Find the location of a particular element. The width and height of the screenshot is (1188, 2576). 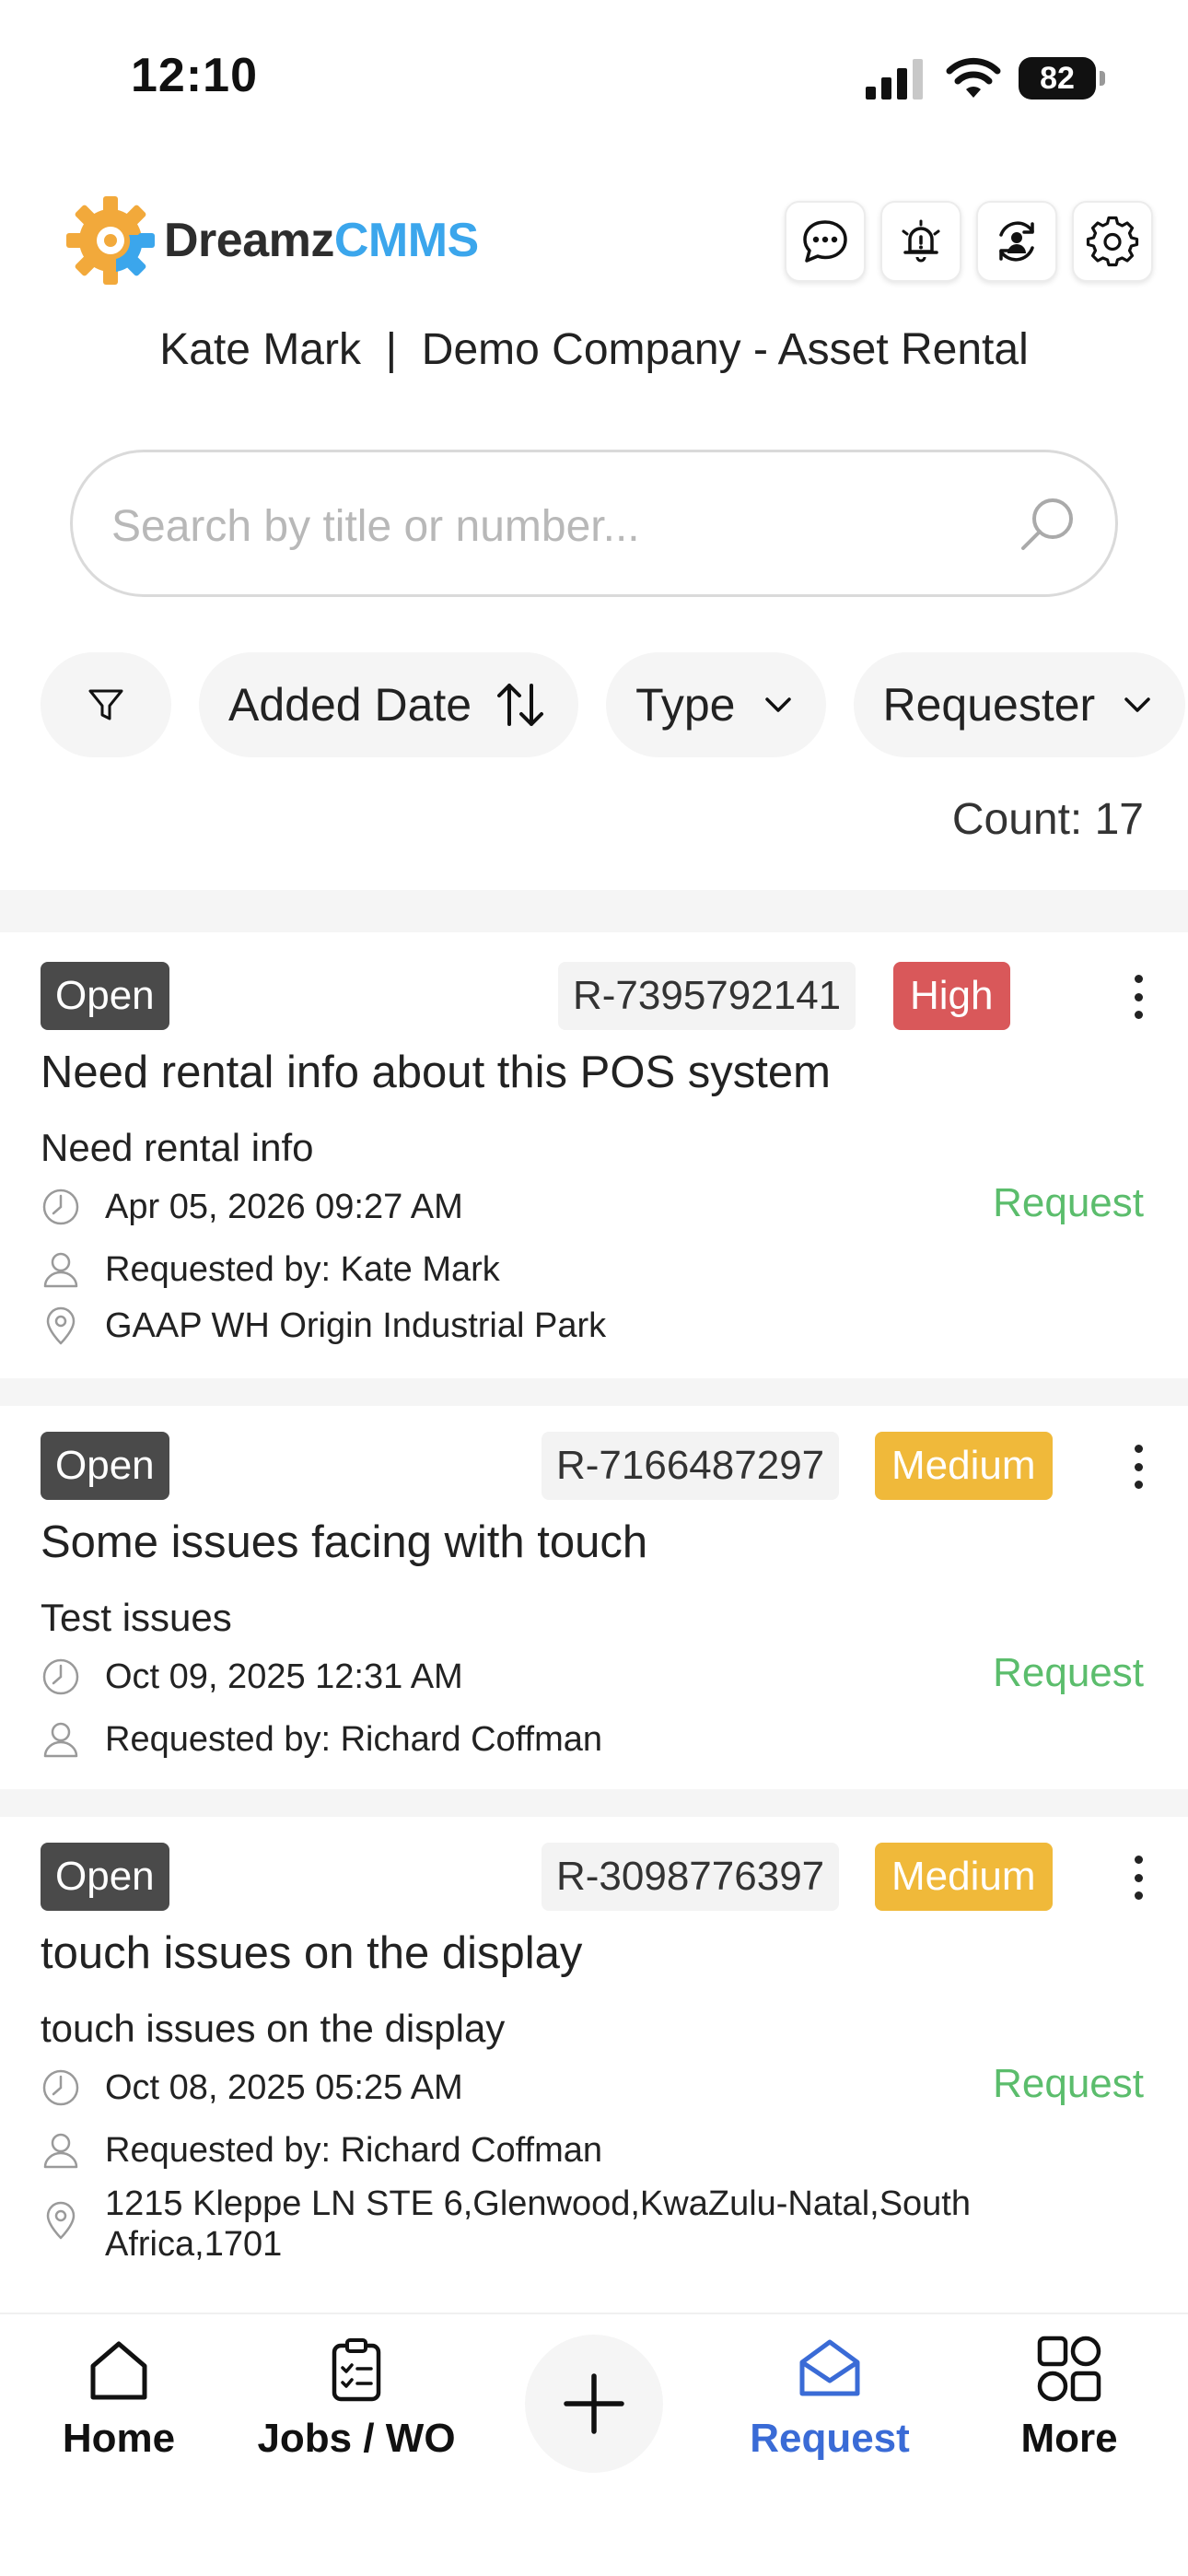

user-switch-icon is located at coordinates (1016, 241).